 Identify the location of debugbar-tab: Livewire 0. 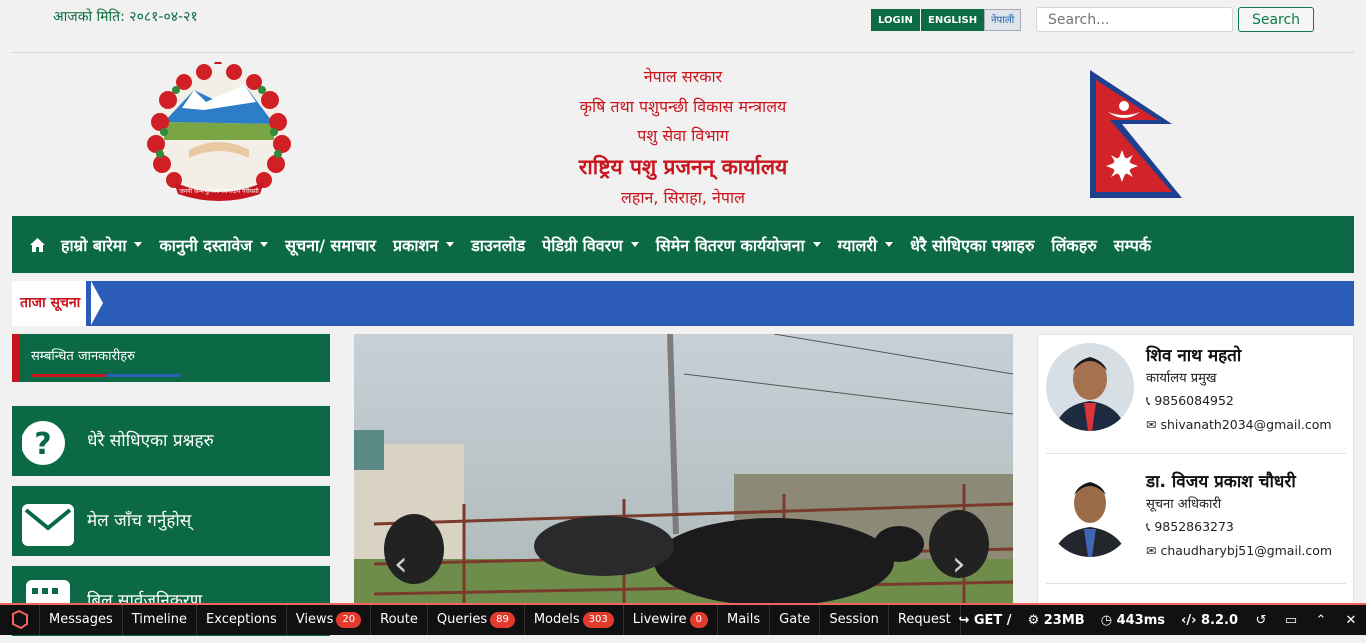
(671, 620).